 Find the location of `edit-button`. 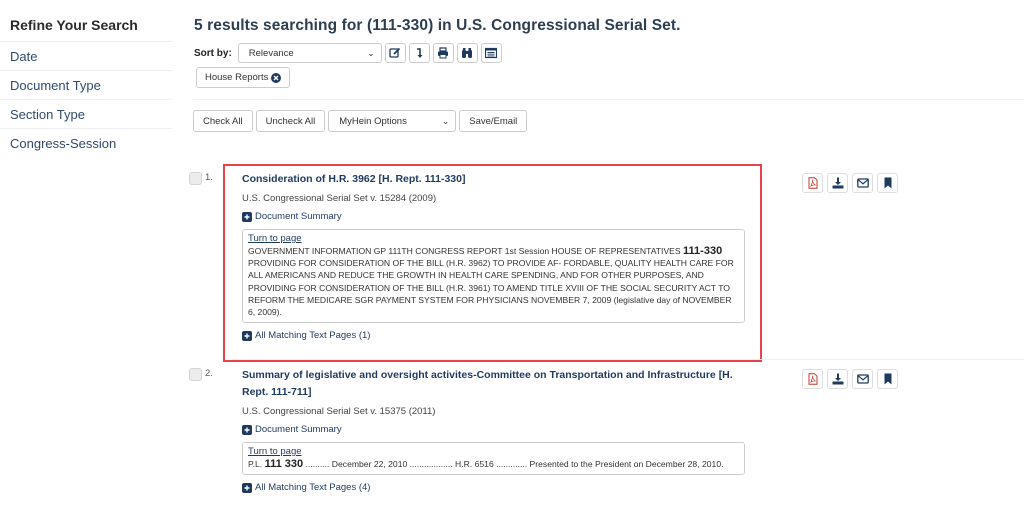

edit-button is located at coordinates (395, 53).